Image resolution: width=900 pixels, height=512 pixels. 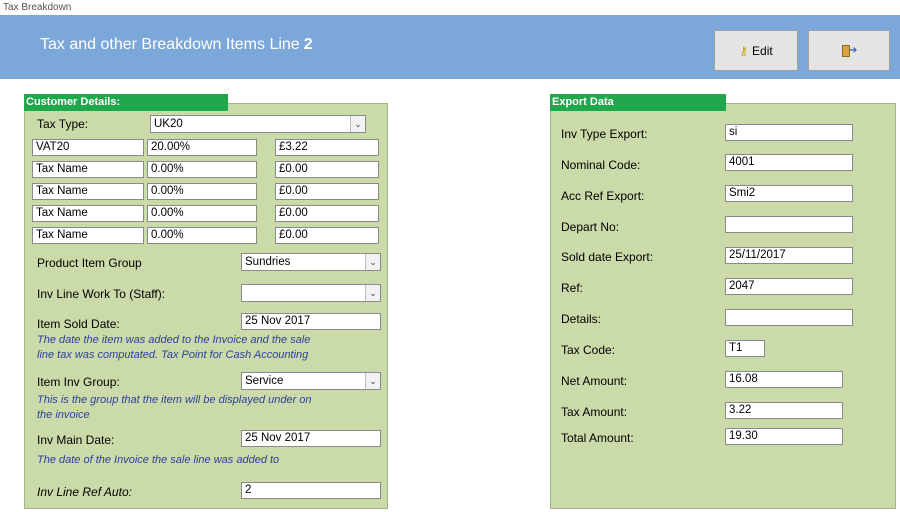 What do you see at coordinates (607, 257) in the screenshot?
I see `sold-date-export-label: Sold date Export:` at bounding box center [607, 257].